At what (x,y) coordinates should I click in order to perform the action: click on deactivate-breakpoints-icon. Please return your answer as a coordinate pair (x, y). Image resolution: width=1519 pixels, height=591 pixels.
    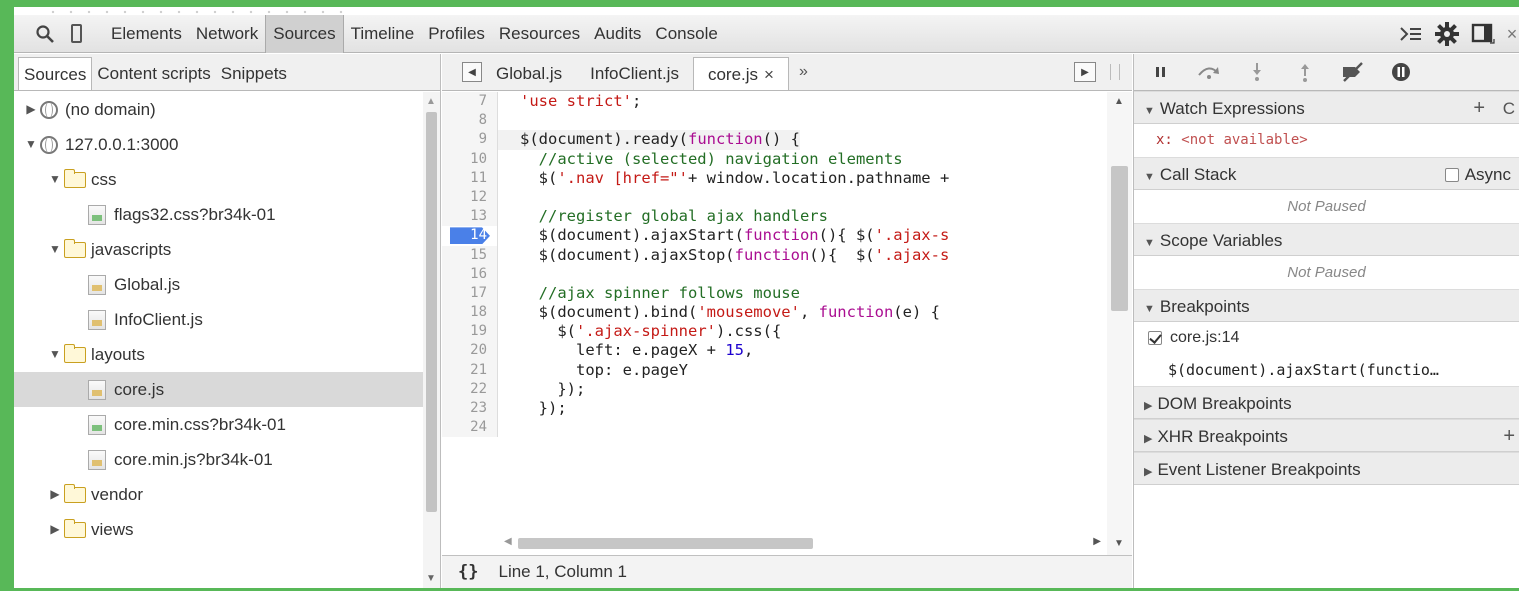
    Looking at the image, I should click on (1353, 72).